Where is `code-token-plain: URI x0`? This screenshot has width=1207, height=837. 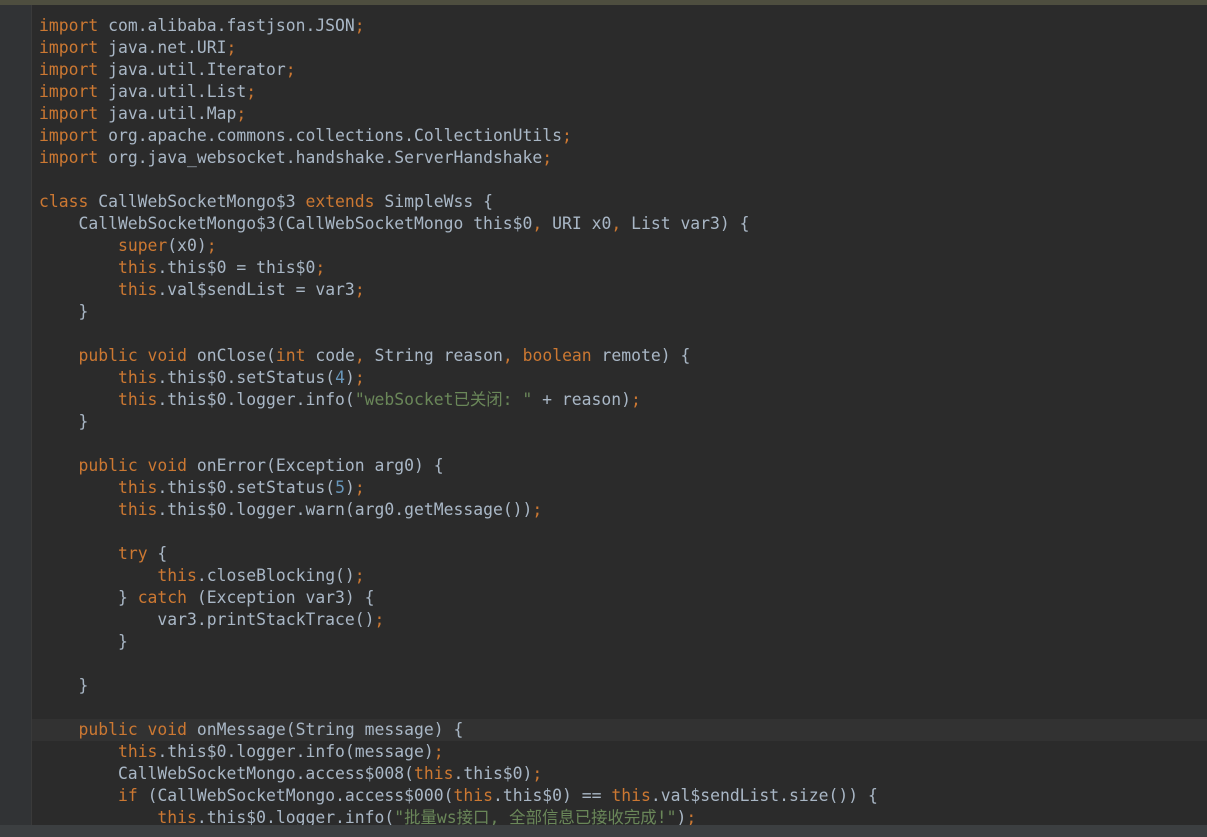
code-token-plain: URI x0 is located at coordinates (577, 223).